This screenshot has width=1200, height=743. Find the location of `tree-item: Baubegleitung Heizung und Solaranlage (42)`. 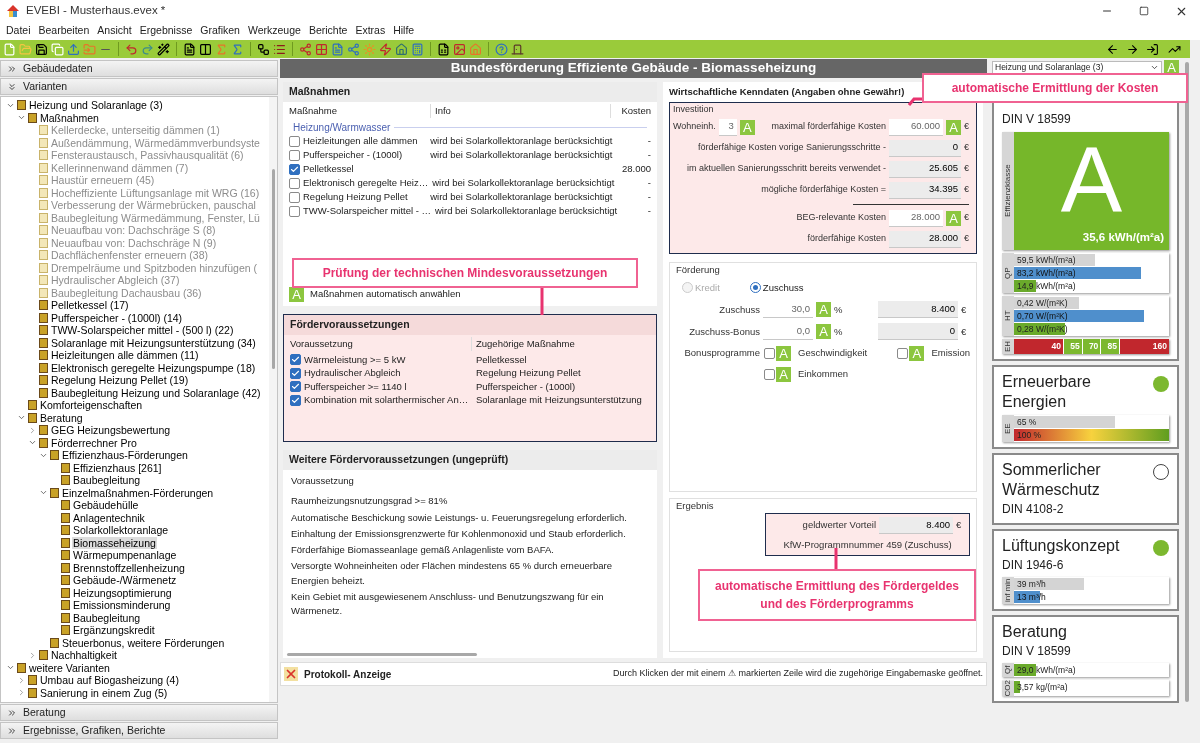

tree-item: Baubegleitung Heizung und Solaranlage (42) is located at coordinates (156, 392).